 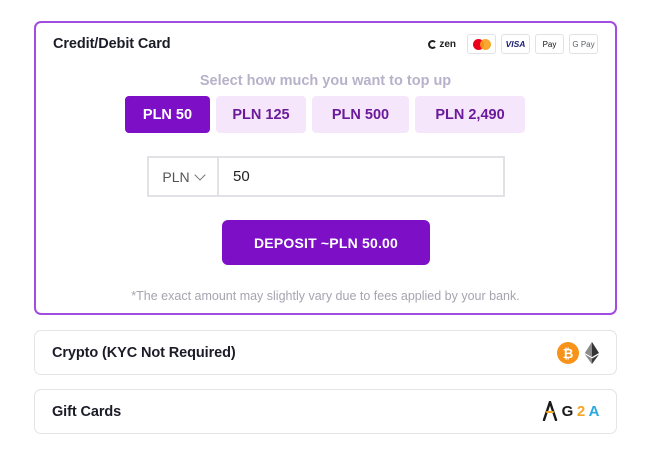 I want to click on g2a-penguin-icon, so click(x=549, y=411).